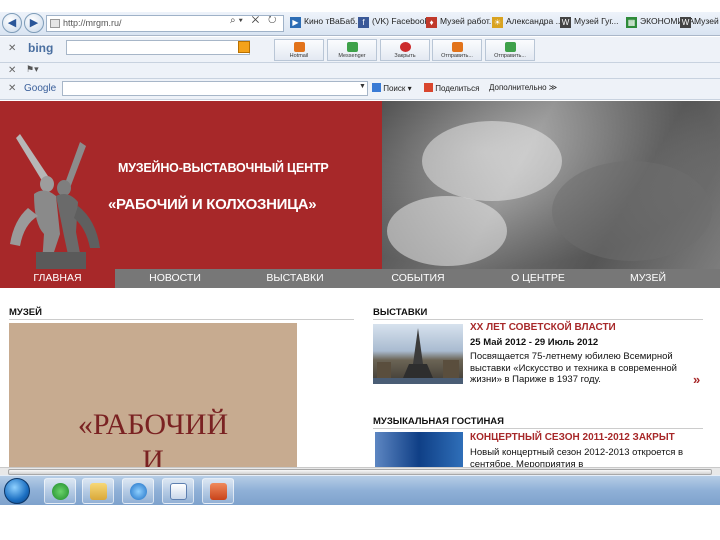 The height and width of the screenshot is (540, 720). Describe the element at coordinates (223, 168) in the screenshot. I see `banner-title-line1: МУЗЕЙНО-ВЫСТАВОЧНЫЙ ЦЕНТР` at that location.